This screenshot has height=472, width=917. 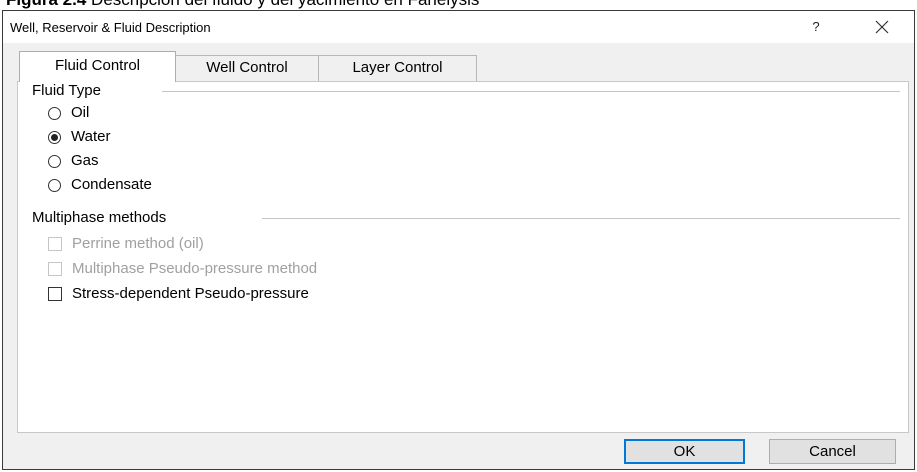 What do you see at coordinates (195, 268) in the screenshot?
I see `multiphase-pseudo-pressure-label: Multiphase Pseudo-pressure method` at bounding box center [195, 268].